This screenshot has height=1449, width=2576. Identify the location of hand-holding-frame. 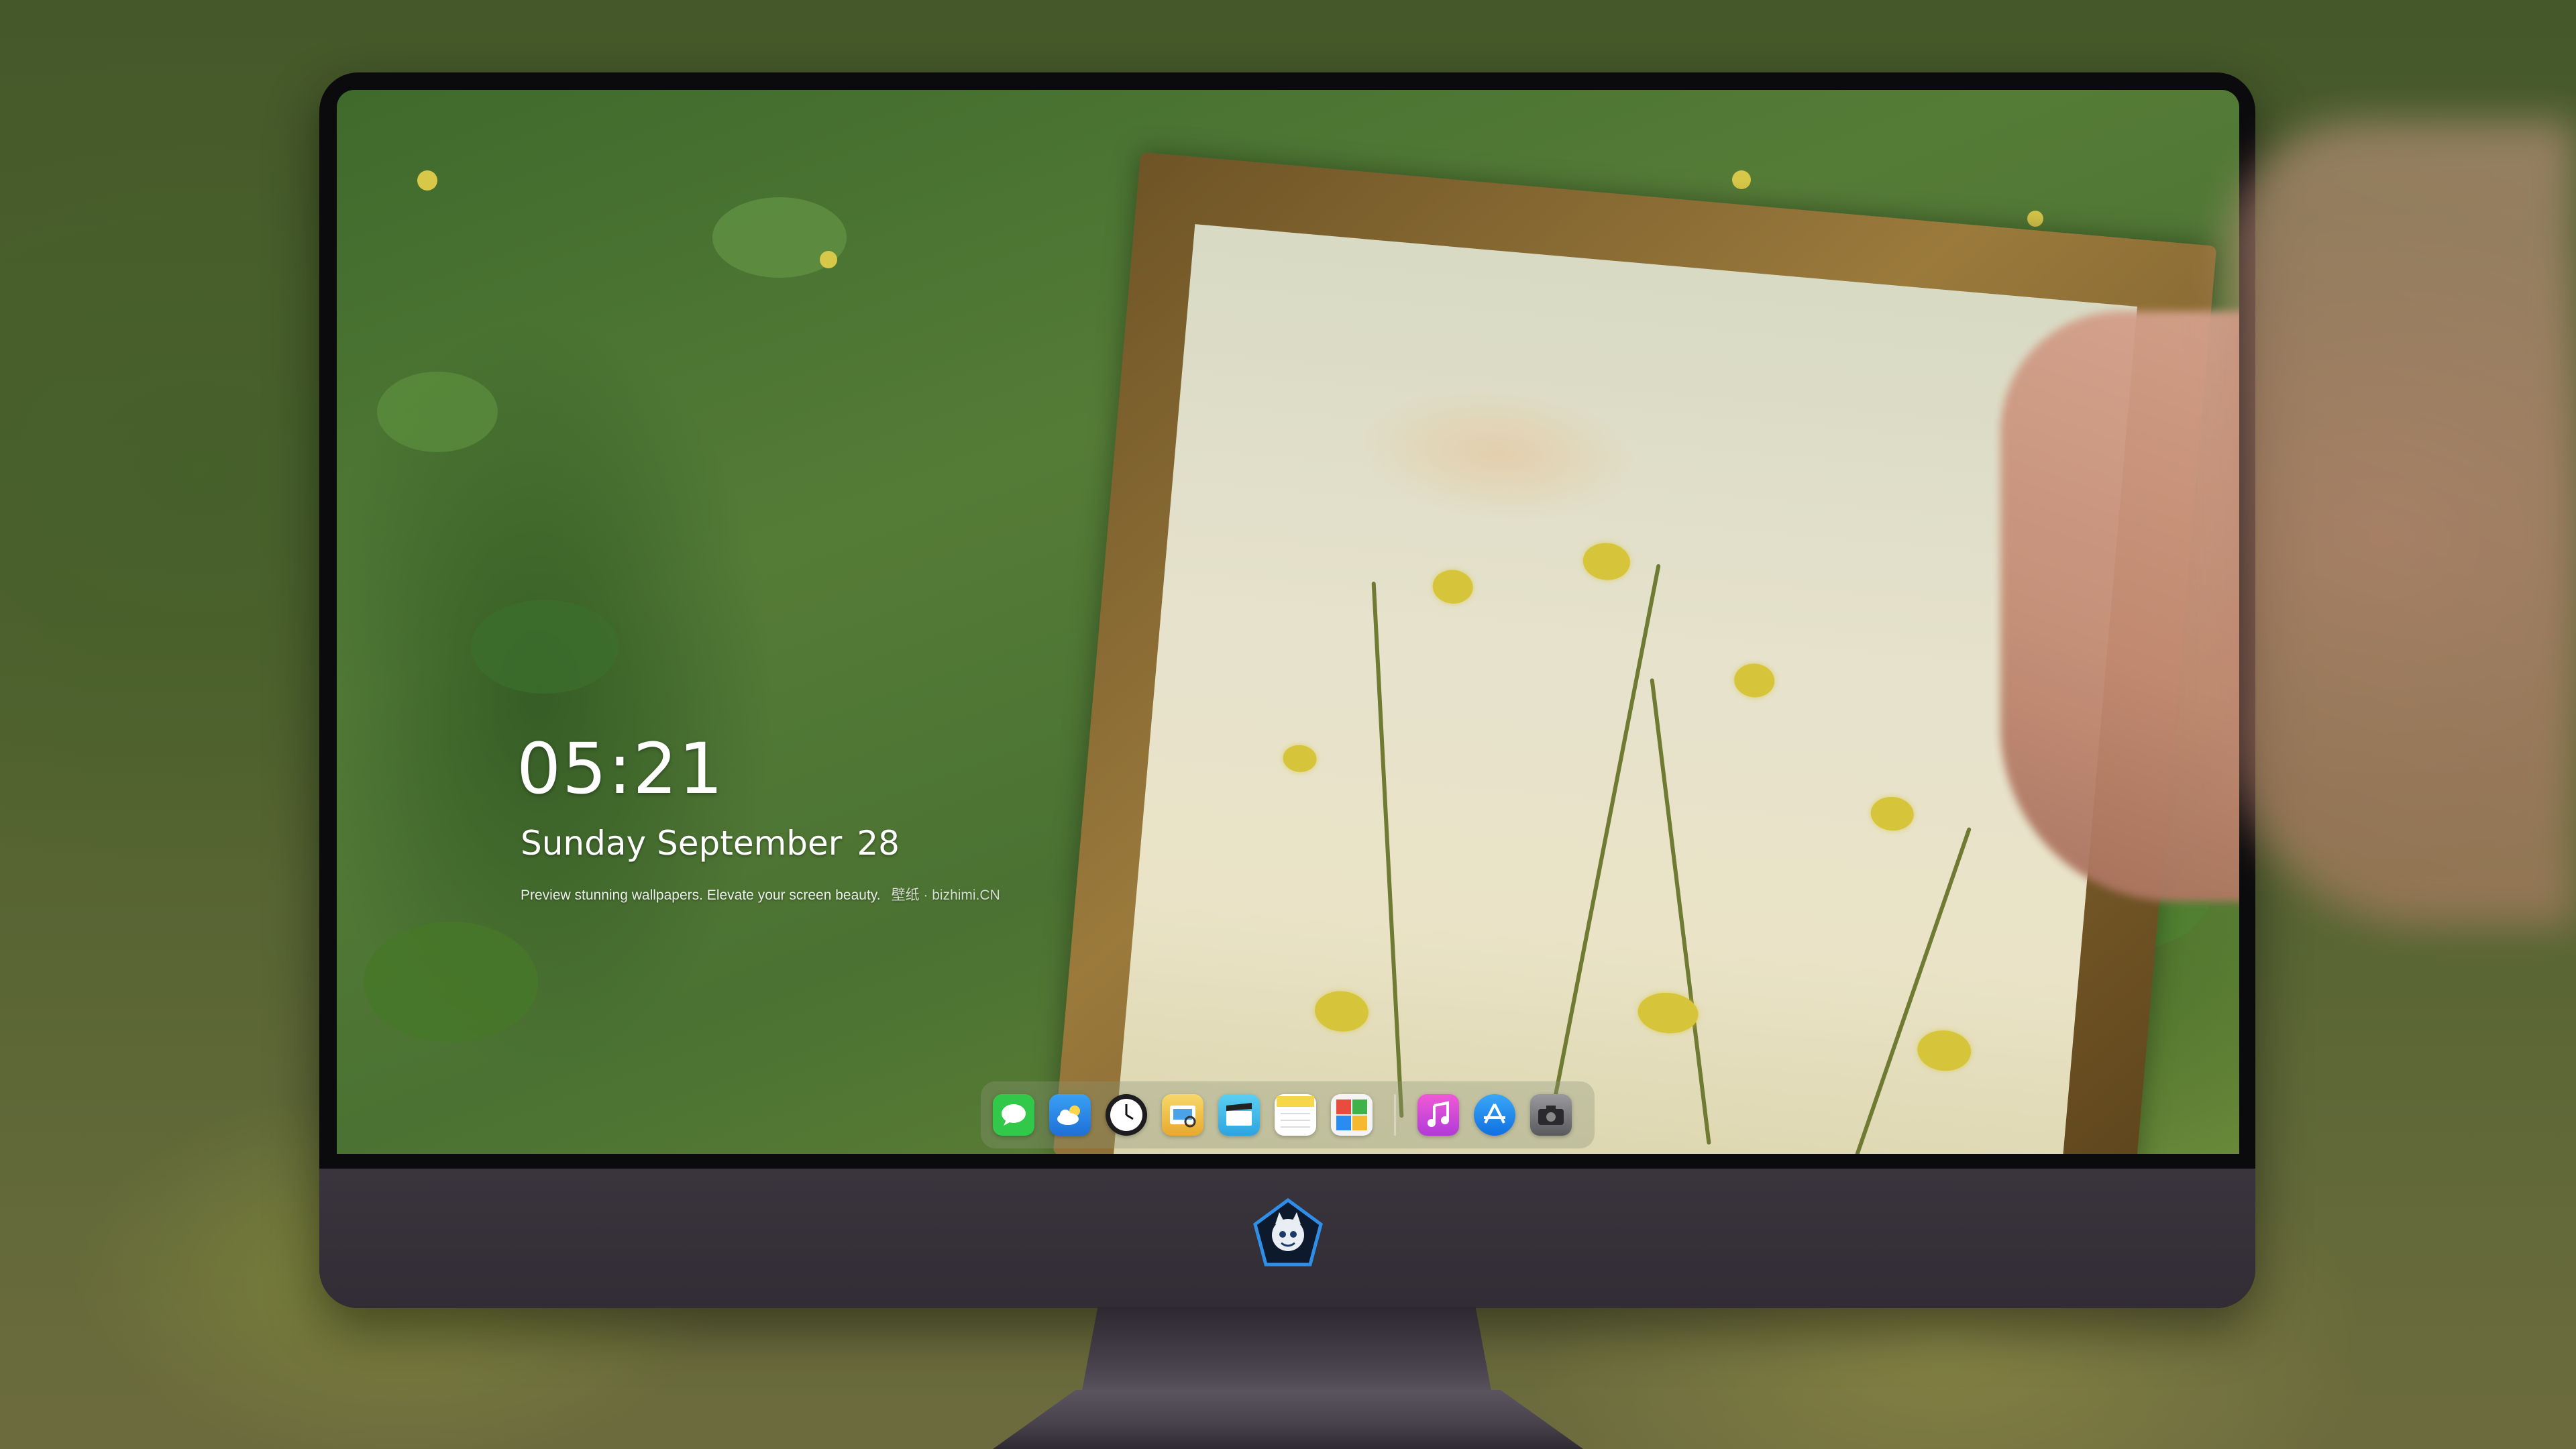
(2119, 606).